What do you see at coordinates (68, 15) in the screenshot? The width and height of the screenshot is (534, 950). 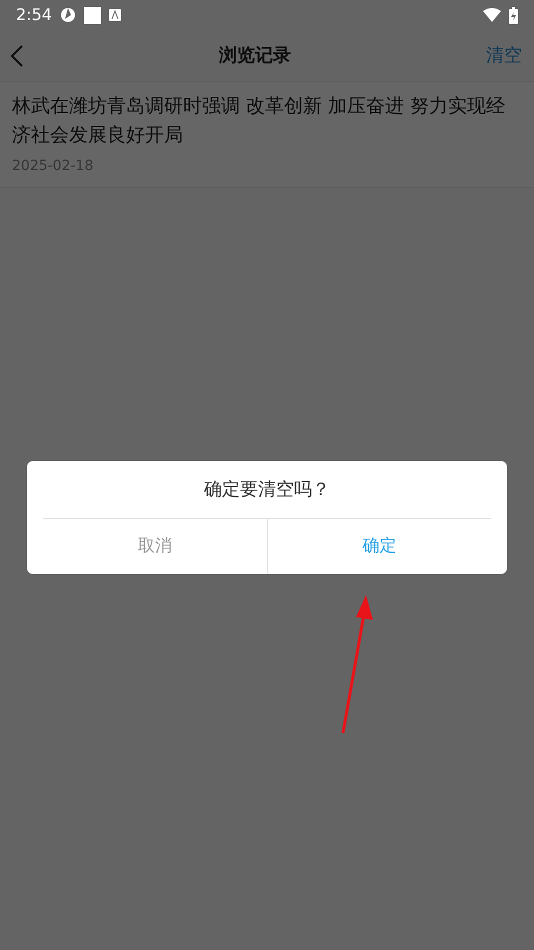 I see `aperture-icon` at bounding box center [68, 15].